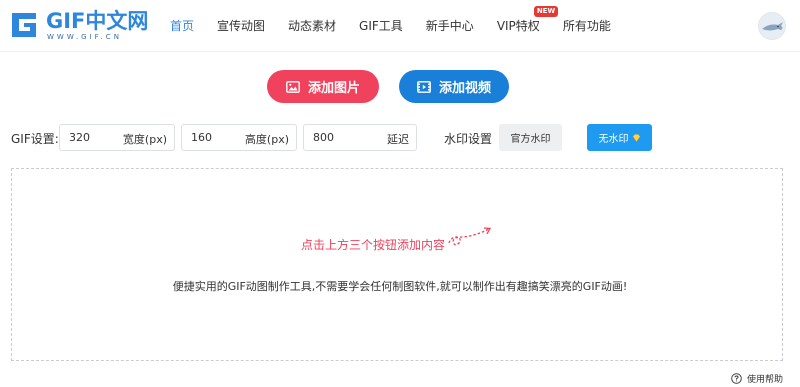 This screenshot has width=800, height=387. I want to click on shark-avatar-icon, so click(772, 26).